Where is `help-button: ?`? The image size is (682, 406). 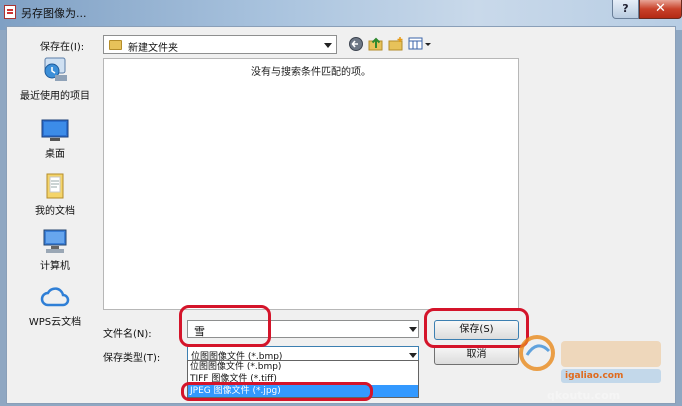 help-button: ? is located at coordinates (625, 9).